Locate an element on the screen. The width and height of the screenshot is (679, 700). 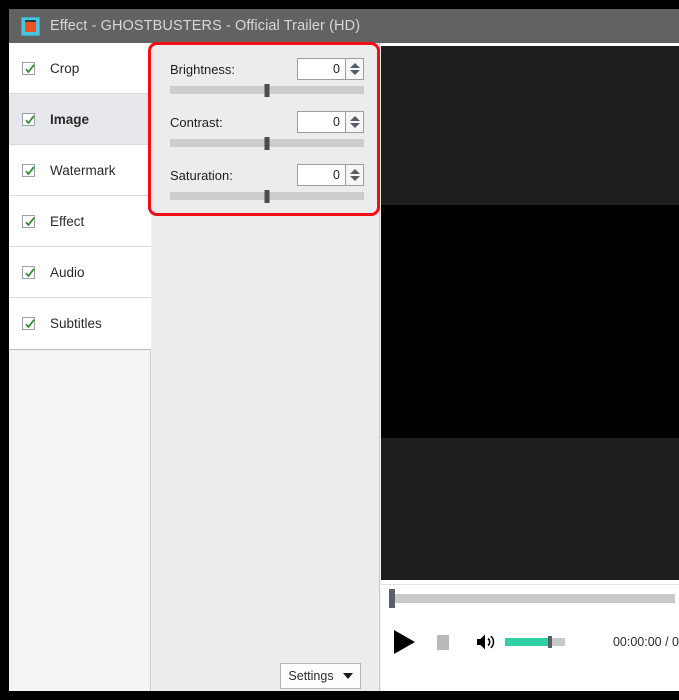
checkbox-audio is located at coordinates (28, 272).